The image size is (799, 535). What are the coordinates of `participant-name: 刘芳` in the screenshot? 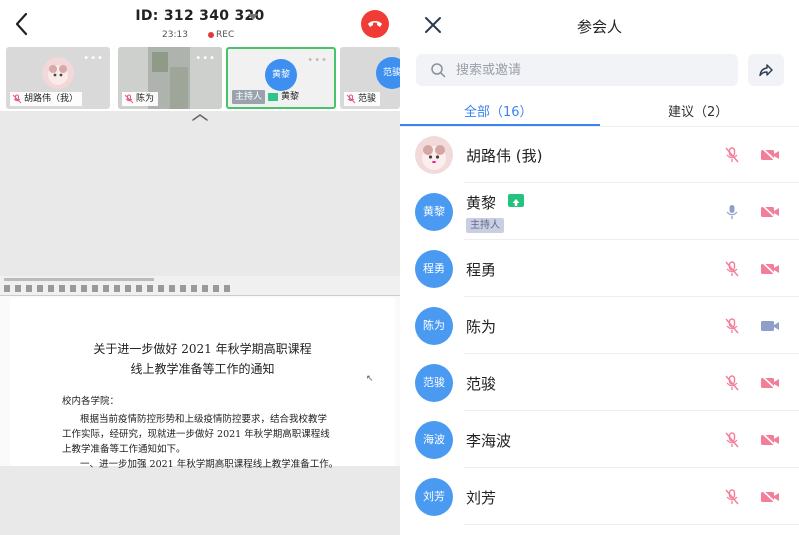 It's located at (481, 498).